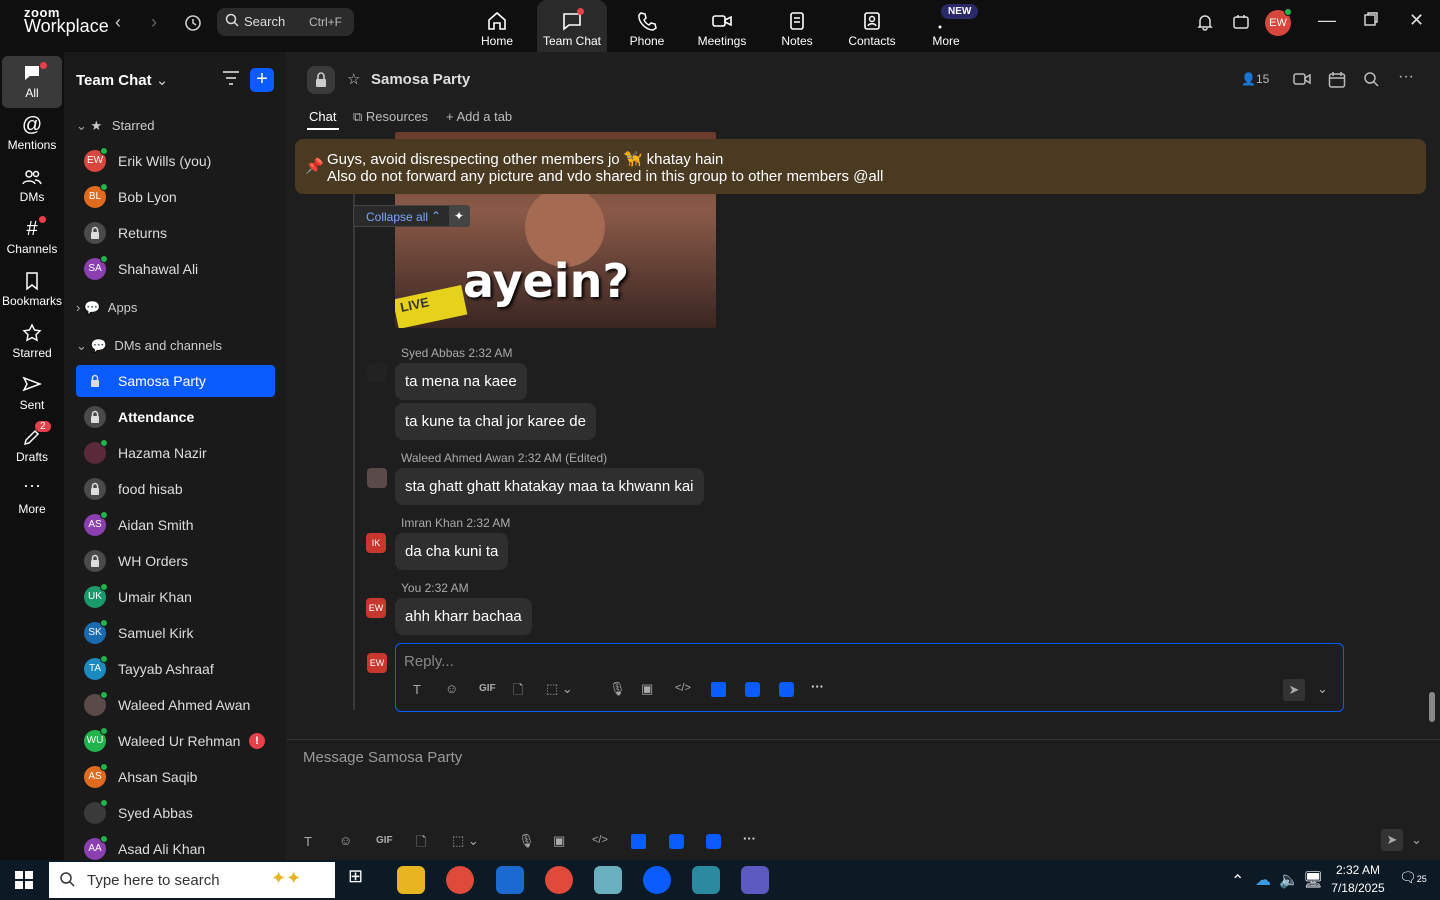  Describe the element at coordinates (106, 308) in the screenshot. I see `section-apps: › 💬 Apps` at that location.